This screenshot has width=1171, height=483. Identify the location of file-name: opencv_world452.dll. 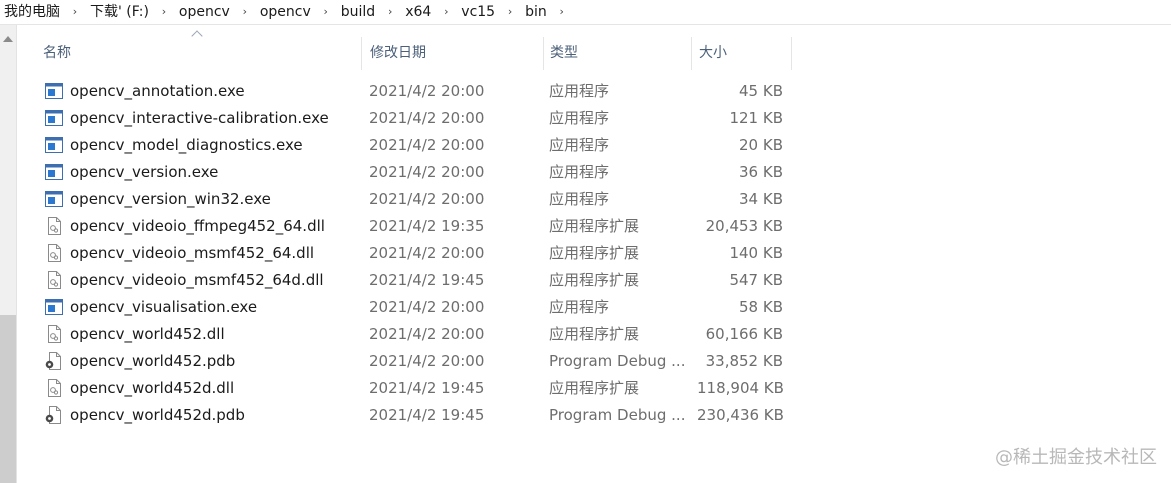
(147, 334).